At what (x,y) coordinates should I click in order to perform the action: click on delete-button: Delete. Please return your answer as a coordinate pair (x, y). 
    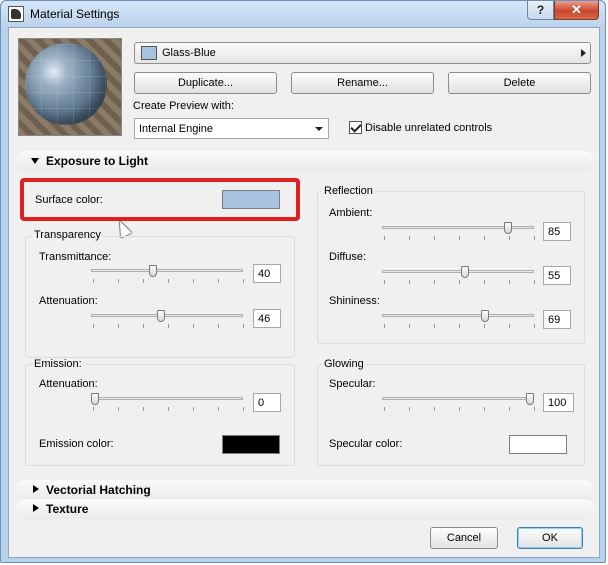
    Looking at the image, I should click on (519, 83).